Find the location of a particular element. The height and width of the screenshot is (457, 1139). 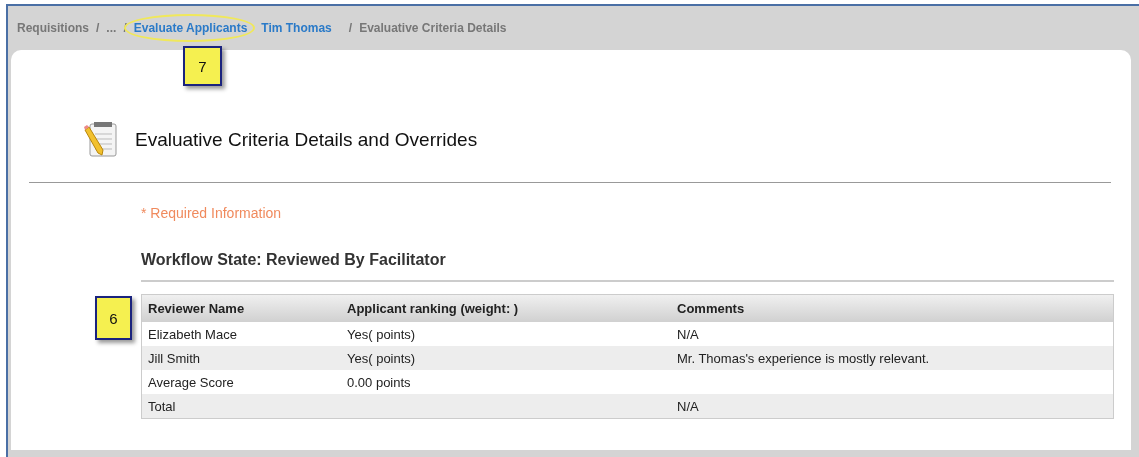

column-header: Reviewer Name is located at coordinates (241, 308).